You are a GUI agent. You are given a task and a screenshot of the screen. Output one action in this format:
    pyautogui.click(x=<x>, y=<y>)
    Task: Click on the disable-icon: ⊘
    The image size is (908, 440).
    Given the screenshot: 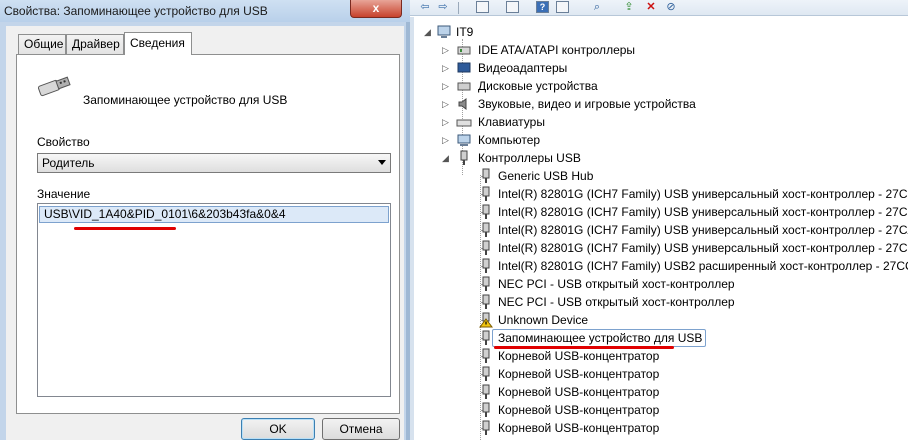 What is the action you would take?
    pyautogui.click(x=671, y=7)
    